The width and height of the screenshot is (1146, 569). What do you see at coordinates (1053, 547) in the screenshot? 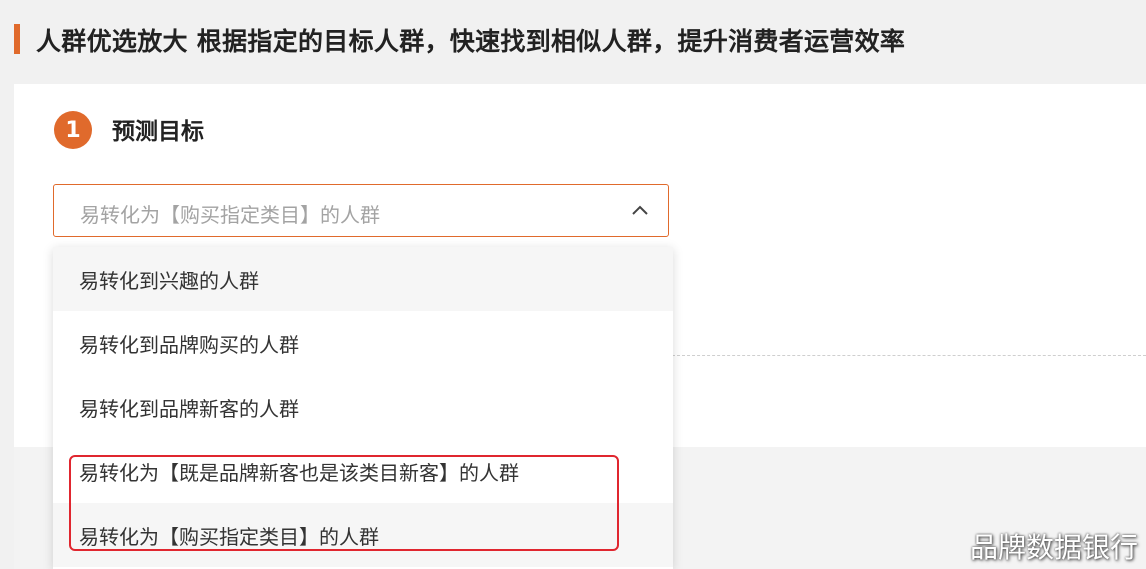
I see `watermark-text: 品牌数据银行` at bounding box center [1053, 547].